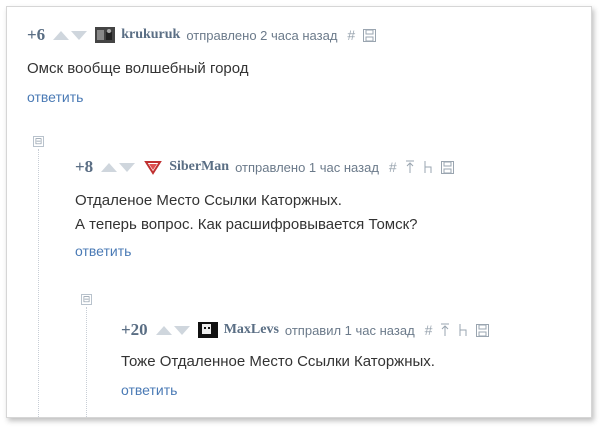 Image resolution: width=600 pixels, height=427 pixels. What do you see at coordinates (138, 68) in the screenshot?
I see `comment-line: Омск вообще волшебный город` at bounding box center [138, 68].